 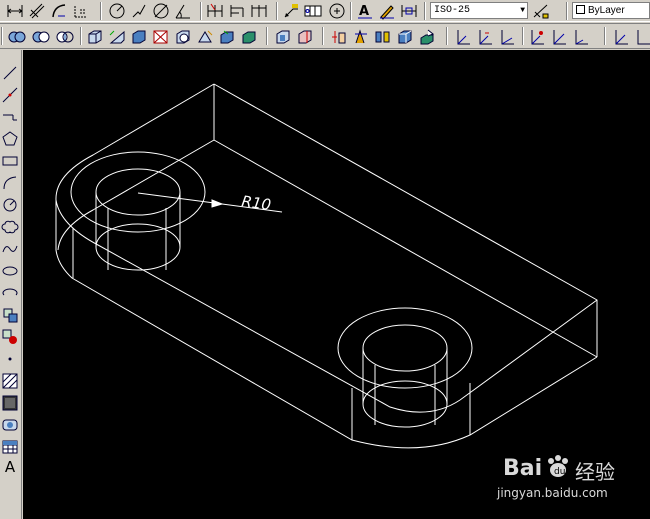 I want to click on torus-icon, so click(x=205, y=37).